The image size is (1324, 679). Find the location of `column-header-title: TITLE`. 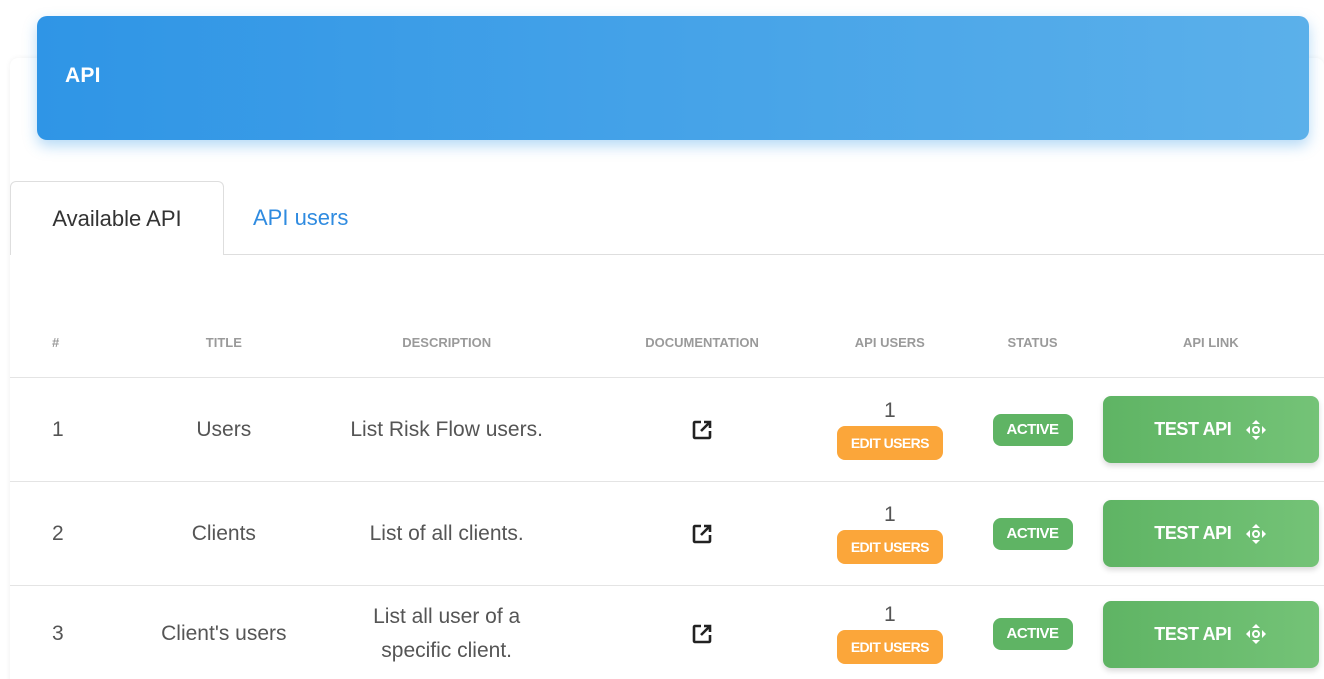

column-header-title: TITLE is located at coordinates (224, 343).